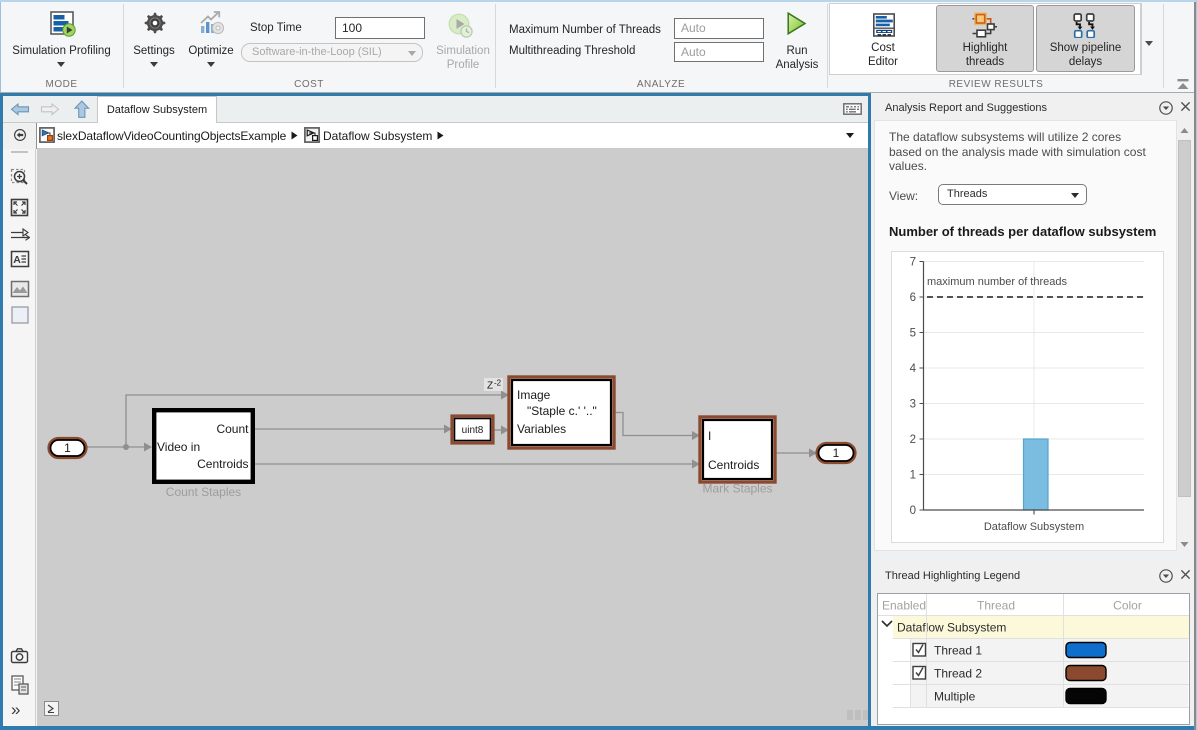 The width and height of the screenshot is (1197, 730). Describe the element at coordinates (178, 447) in the screenshot. I see `svg-text: Video in` at that location.